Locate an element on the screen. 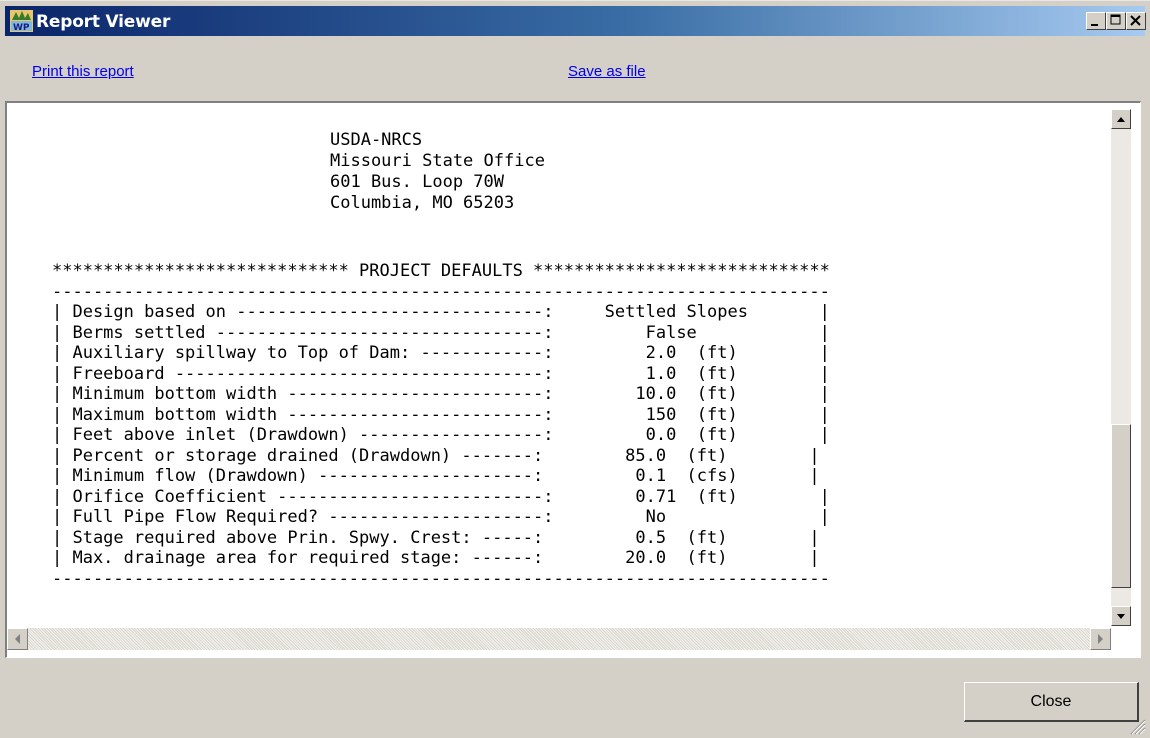 This screenshot has width=1150, height=738. print-report-link: Print this report is located at coordinates (83, 71).